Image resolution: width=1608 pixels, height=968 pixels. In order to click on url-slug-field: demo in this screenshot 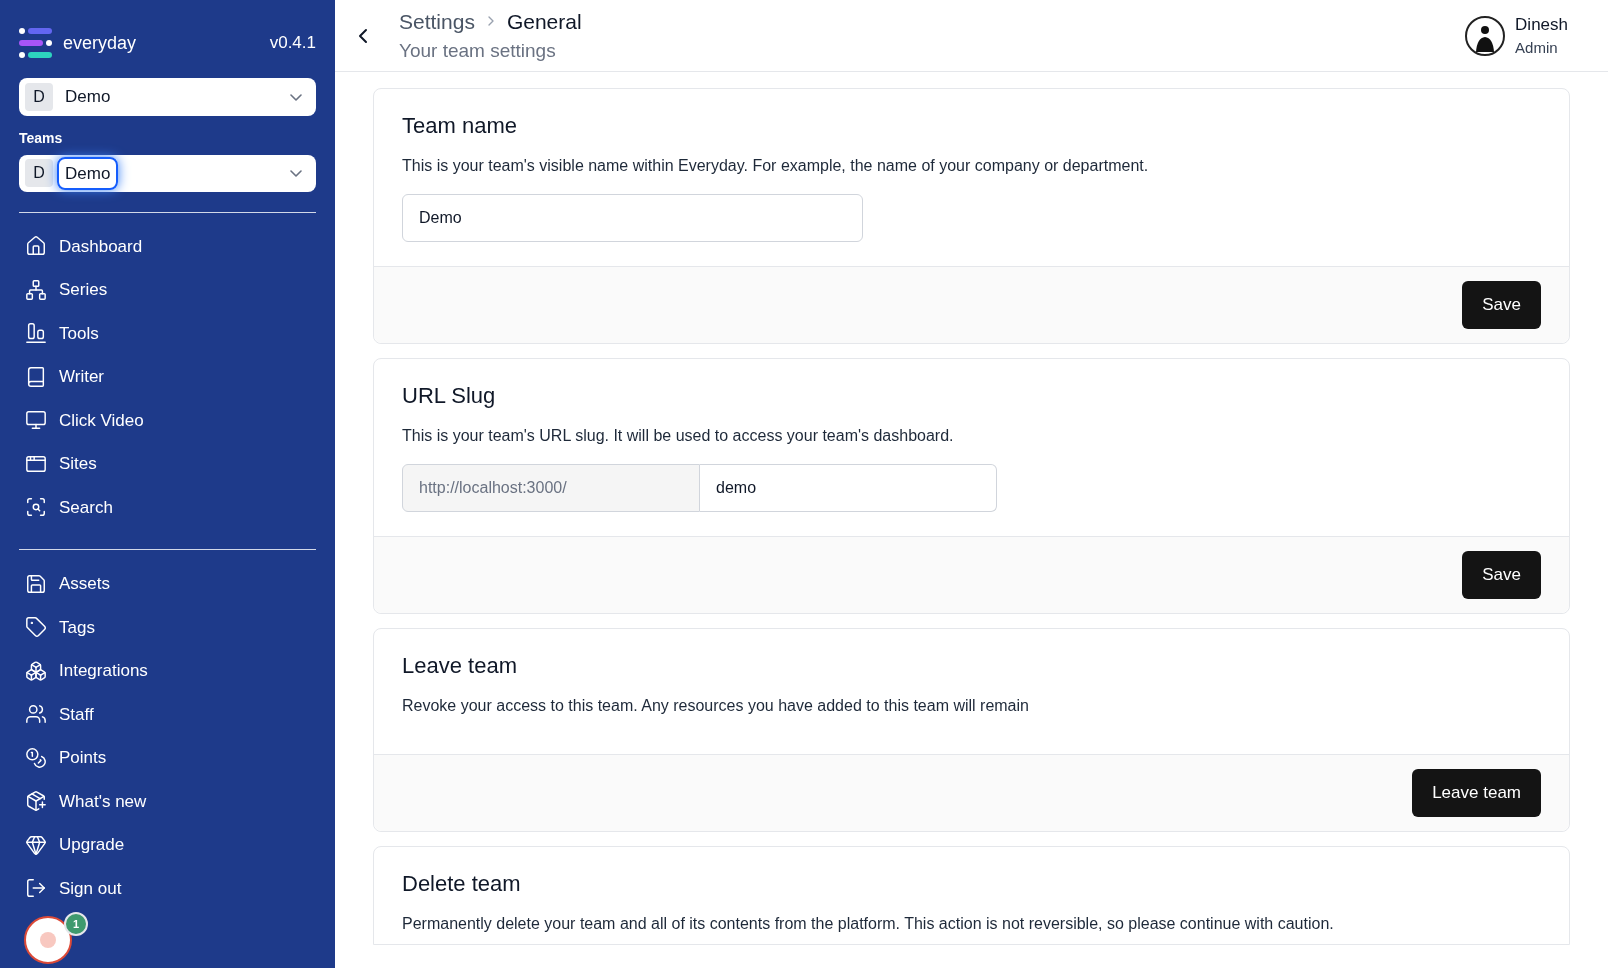, I will do `click(848, 488)`.